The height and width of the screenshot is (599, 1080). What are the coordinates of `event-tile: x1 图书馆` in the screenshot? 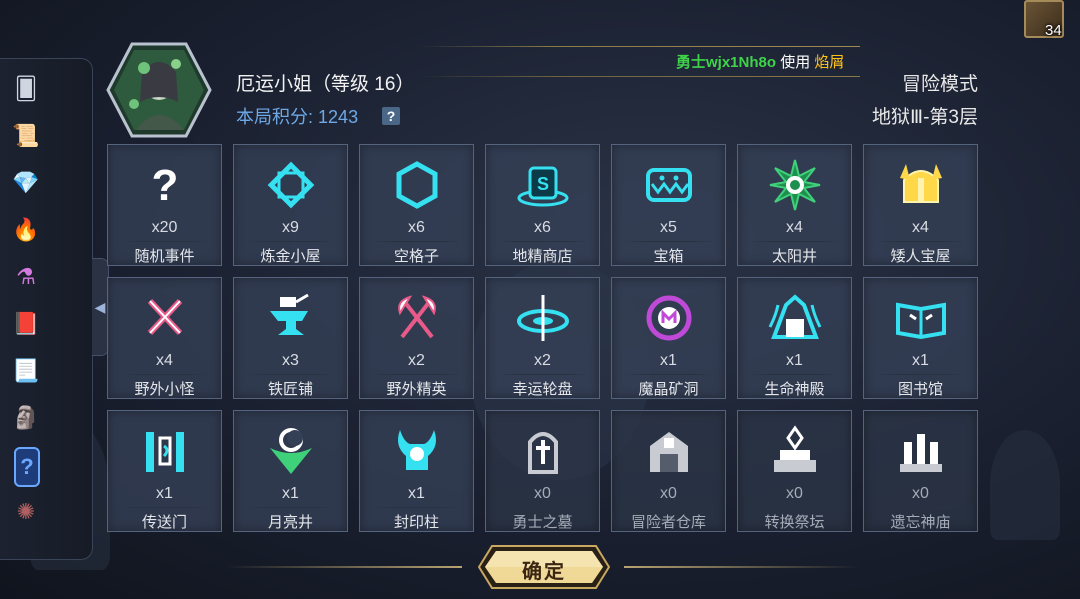 It's located at (920, 338).